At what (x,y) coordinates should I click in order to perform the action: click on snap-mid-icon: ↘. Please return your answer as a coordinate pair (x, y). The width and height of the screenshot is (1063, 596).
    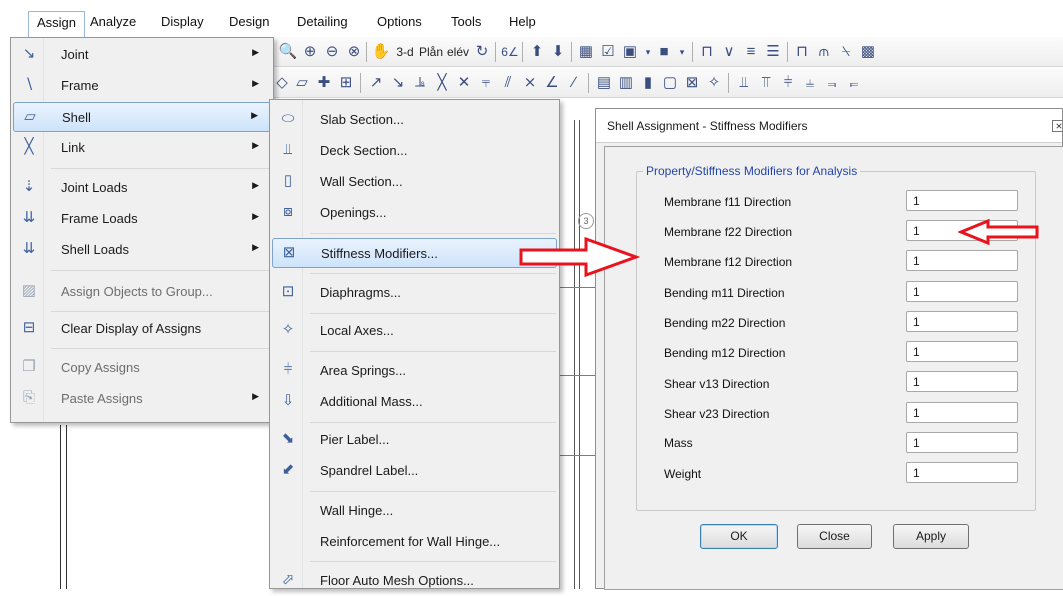
    Looking at the image, I should click on (398, 83).